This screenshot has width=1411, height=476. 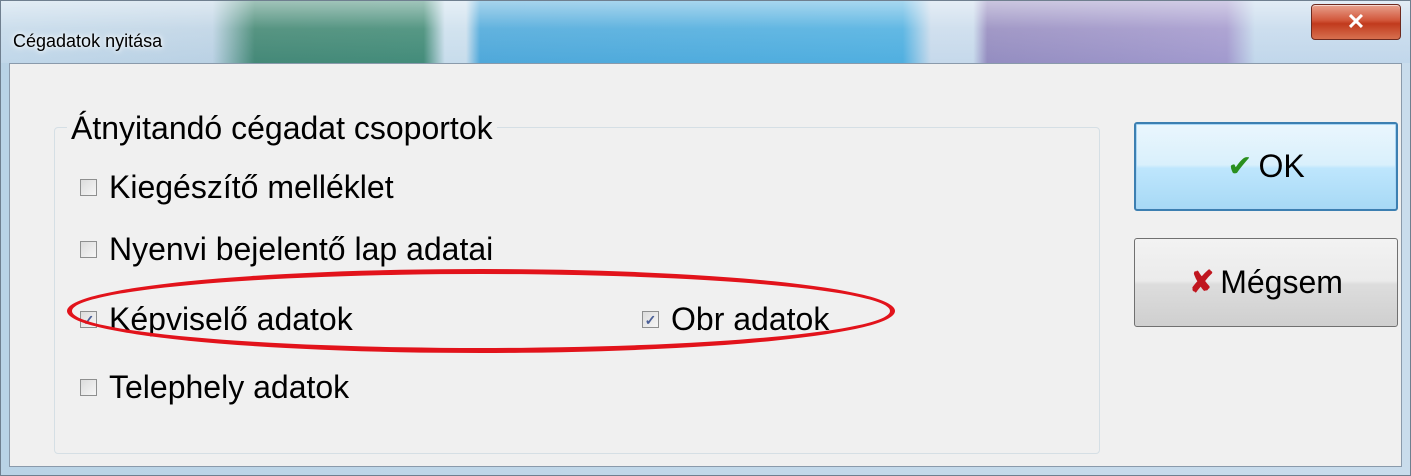 I want to click on checkbox-label: Kiegészítő melléklet, so click(x=251, y=187).